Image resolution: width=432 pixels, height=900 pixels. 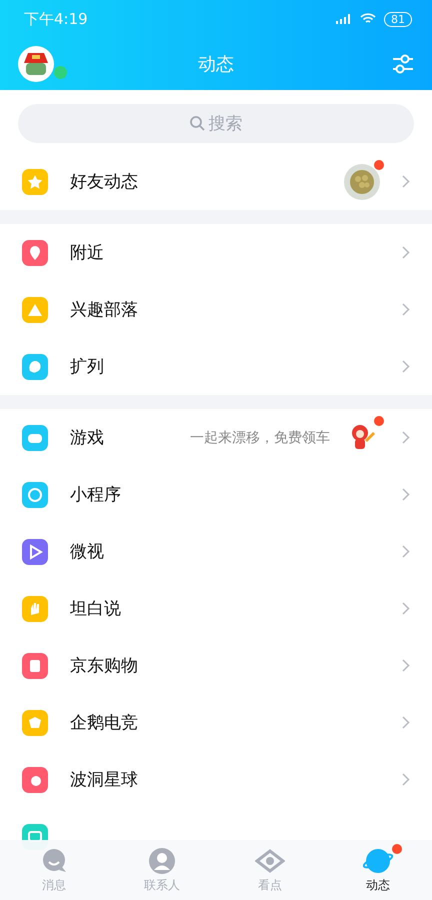 What do you see at coordinates (87, 253) in the screenshot?
I see `menu-label: 附近` at bounding box center [87, 253].